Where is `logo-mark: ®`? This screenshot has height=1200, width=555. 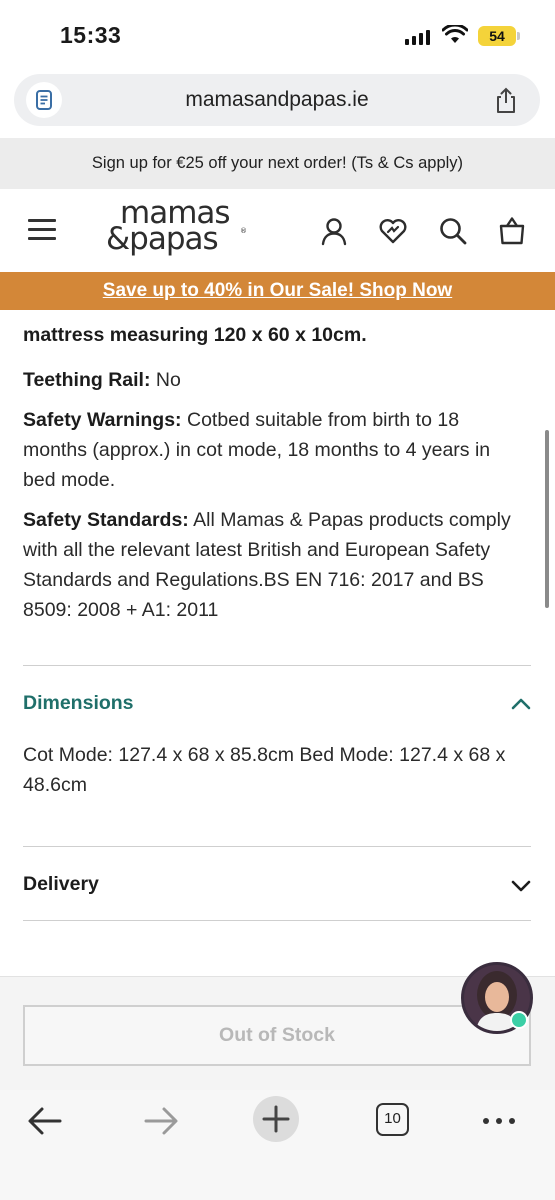
logo-mark: ® is located at coordinates (243, 231).